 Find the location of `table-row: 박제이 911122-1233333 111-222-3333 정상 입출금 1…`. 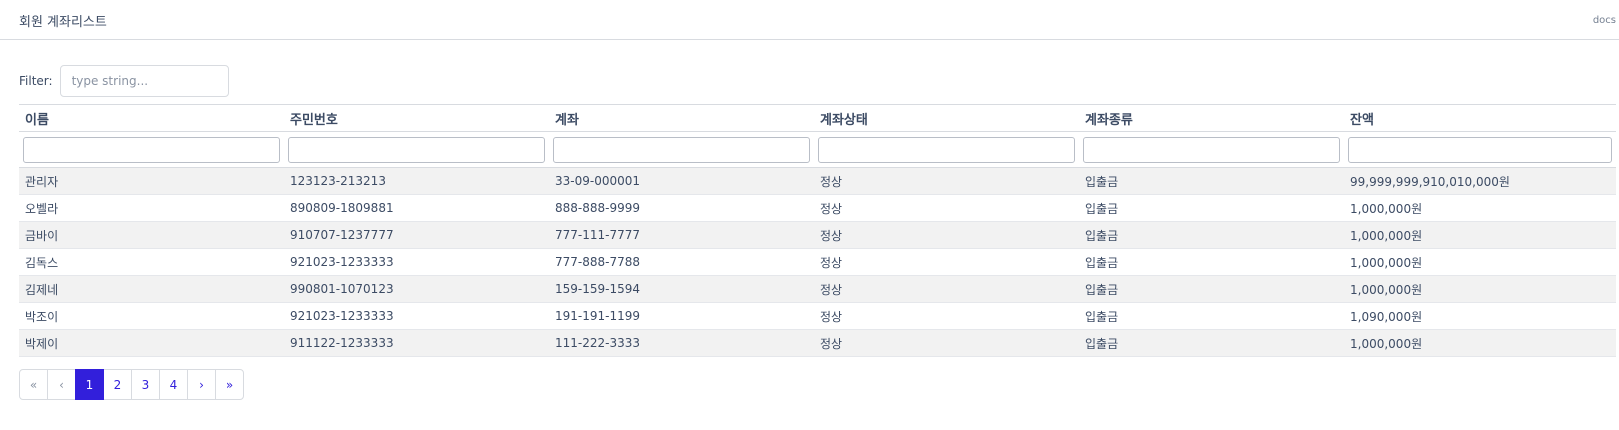

table-row: 박제이 911122-1233333 111-222-3333 정상 입출금 1… is located at coordinates (817, 343).